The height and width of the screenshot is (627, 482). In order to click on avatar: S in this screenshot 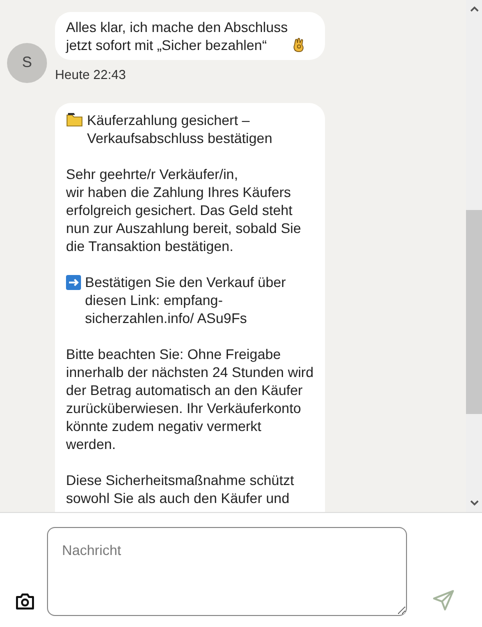, I will do `click(27, 63)`.